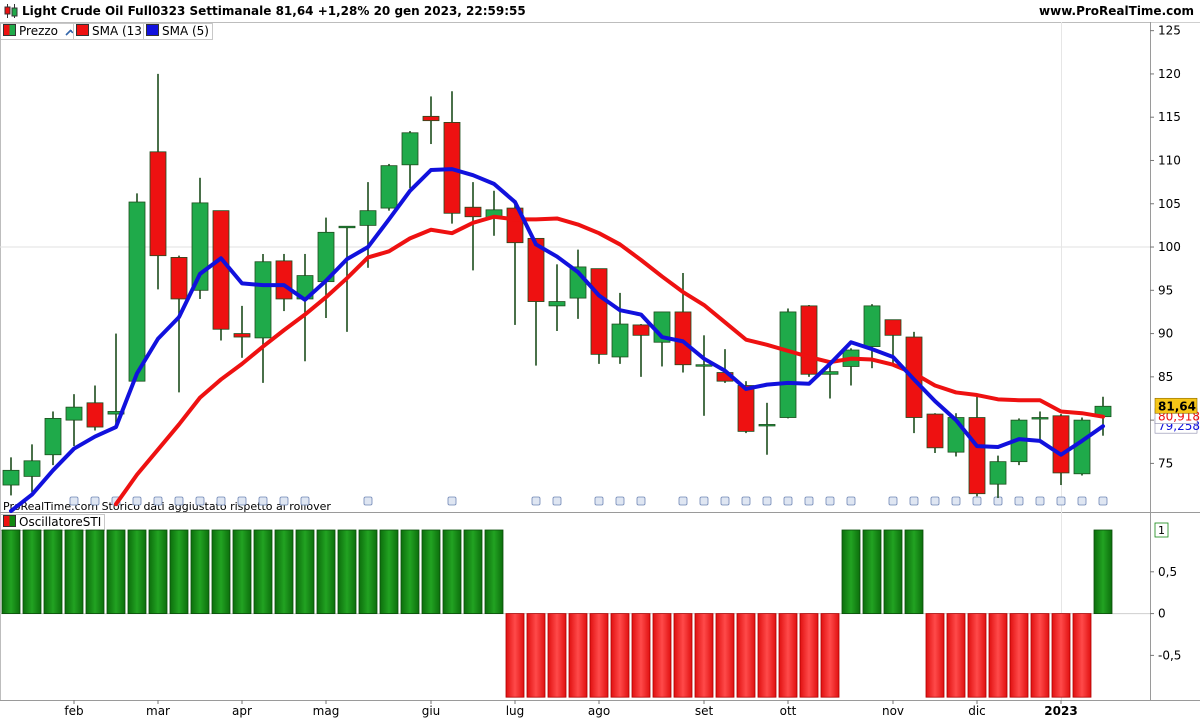 The width and height of the screenshot is (1200, 720). Describe the element at coordinates (1179, 426) in the screenshot. I see `sma5-badge-text: 79,258` at that location.